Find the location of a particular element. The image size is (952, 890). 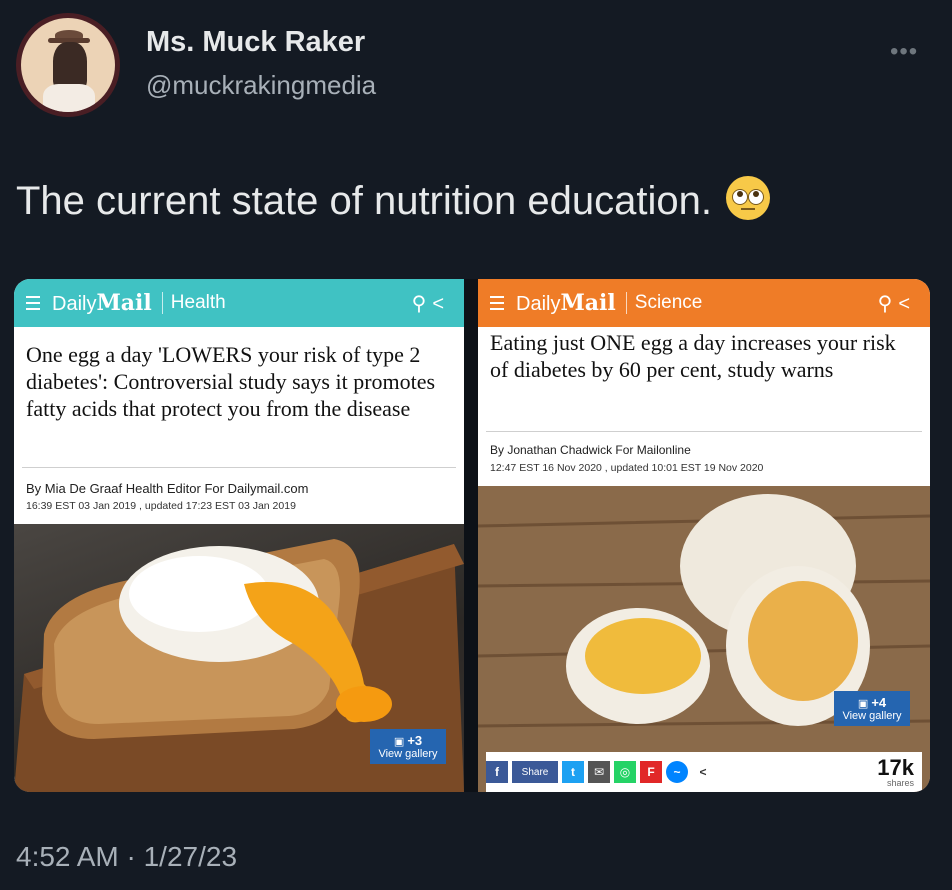

dailymail-header-bar: DailyMail Health ⚲< is located at coordinates (239, 303).